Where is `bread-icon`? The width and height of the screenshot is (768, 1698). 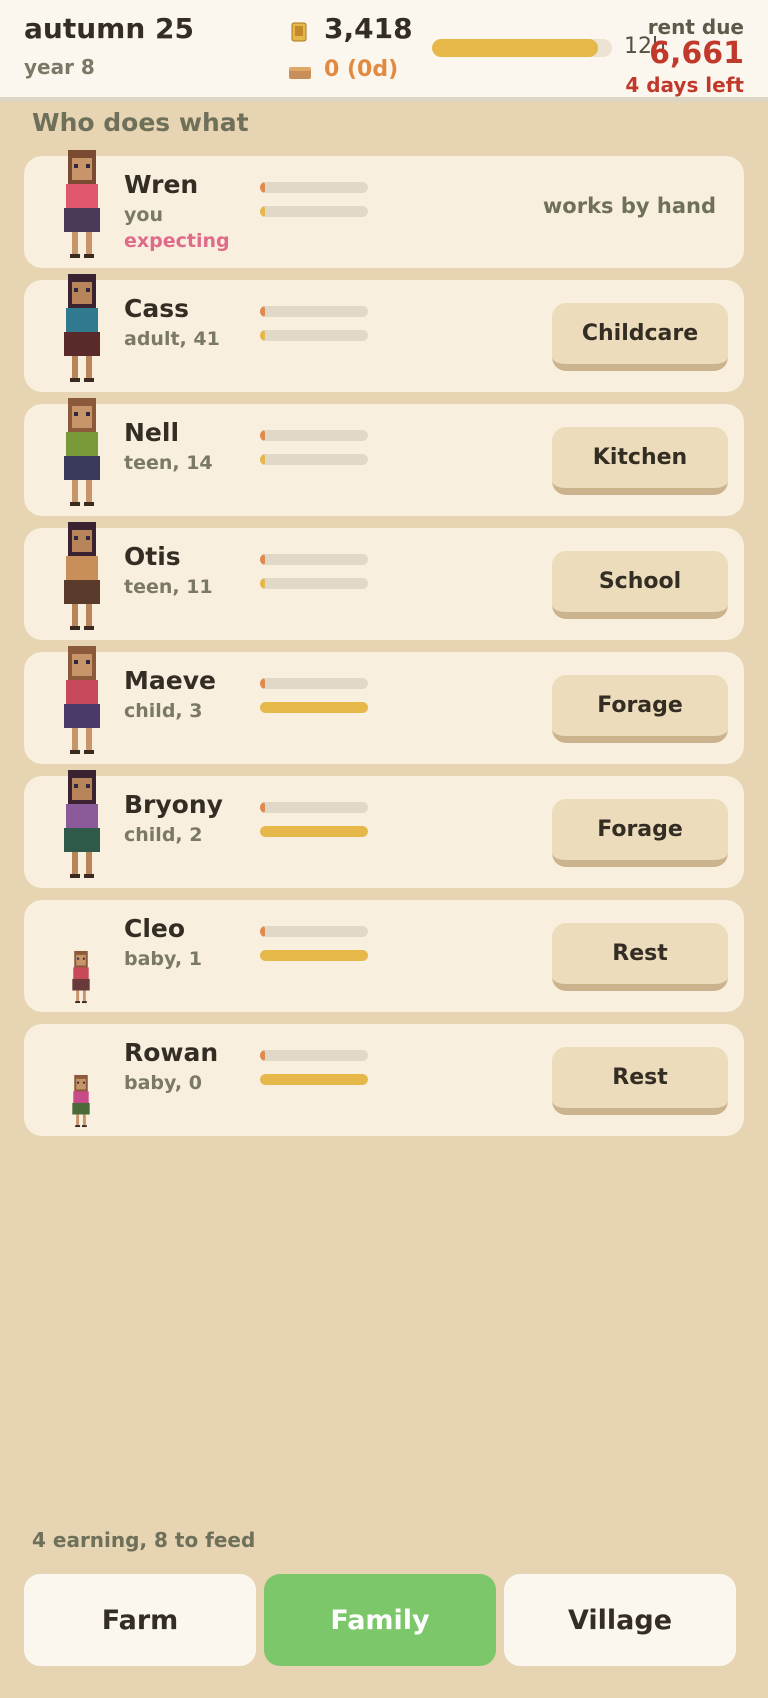 bread-icon is located at coordinates (300, 73).